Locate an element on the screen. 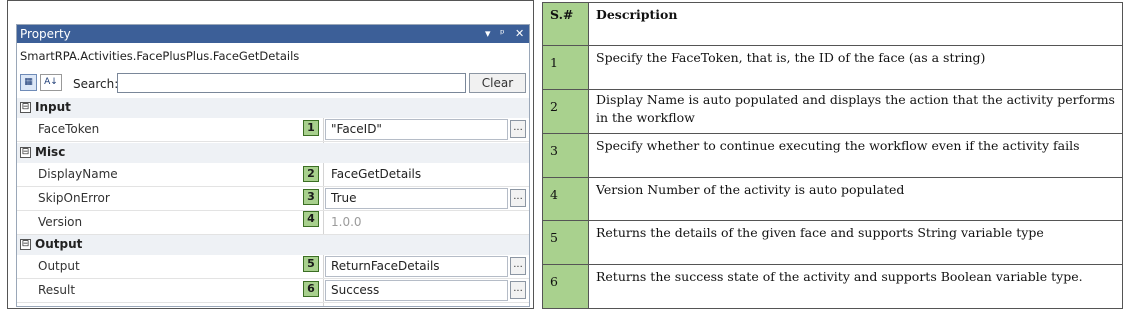  property-toolbar: ▦ A↓ Search: Clear is located at coordinates (273, 84).